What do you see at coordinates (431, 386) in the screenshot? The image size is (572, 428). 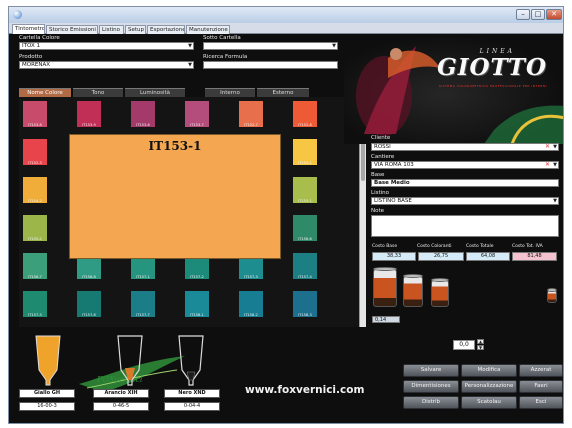 I see `dimentisiones-button: Dimentisiones` at bounding box center [431, 386].